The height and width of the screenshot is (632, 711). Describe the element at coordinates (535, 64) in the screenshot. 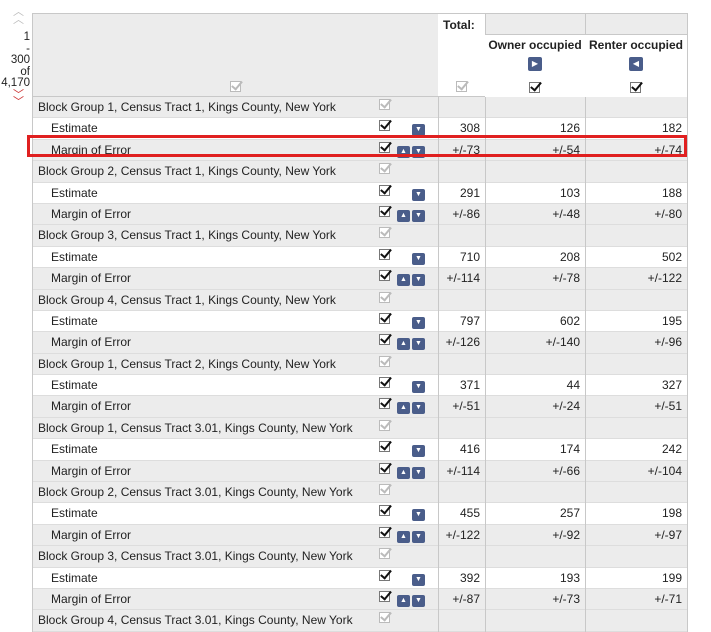

I see `move-right-icon: ▶` at that location.